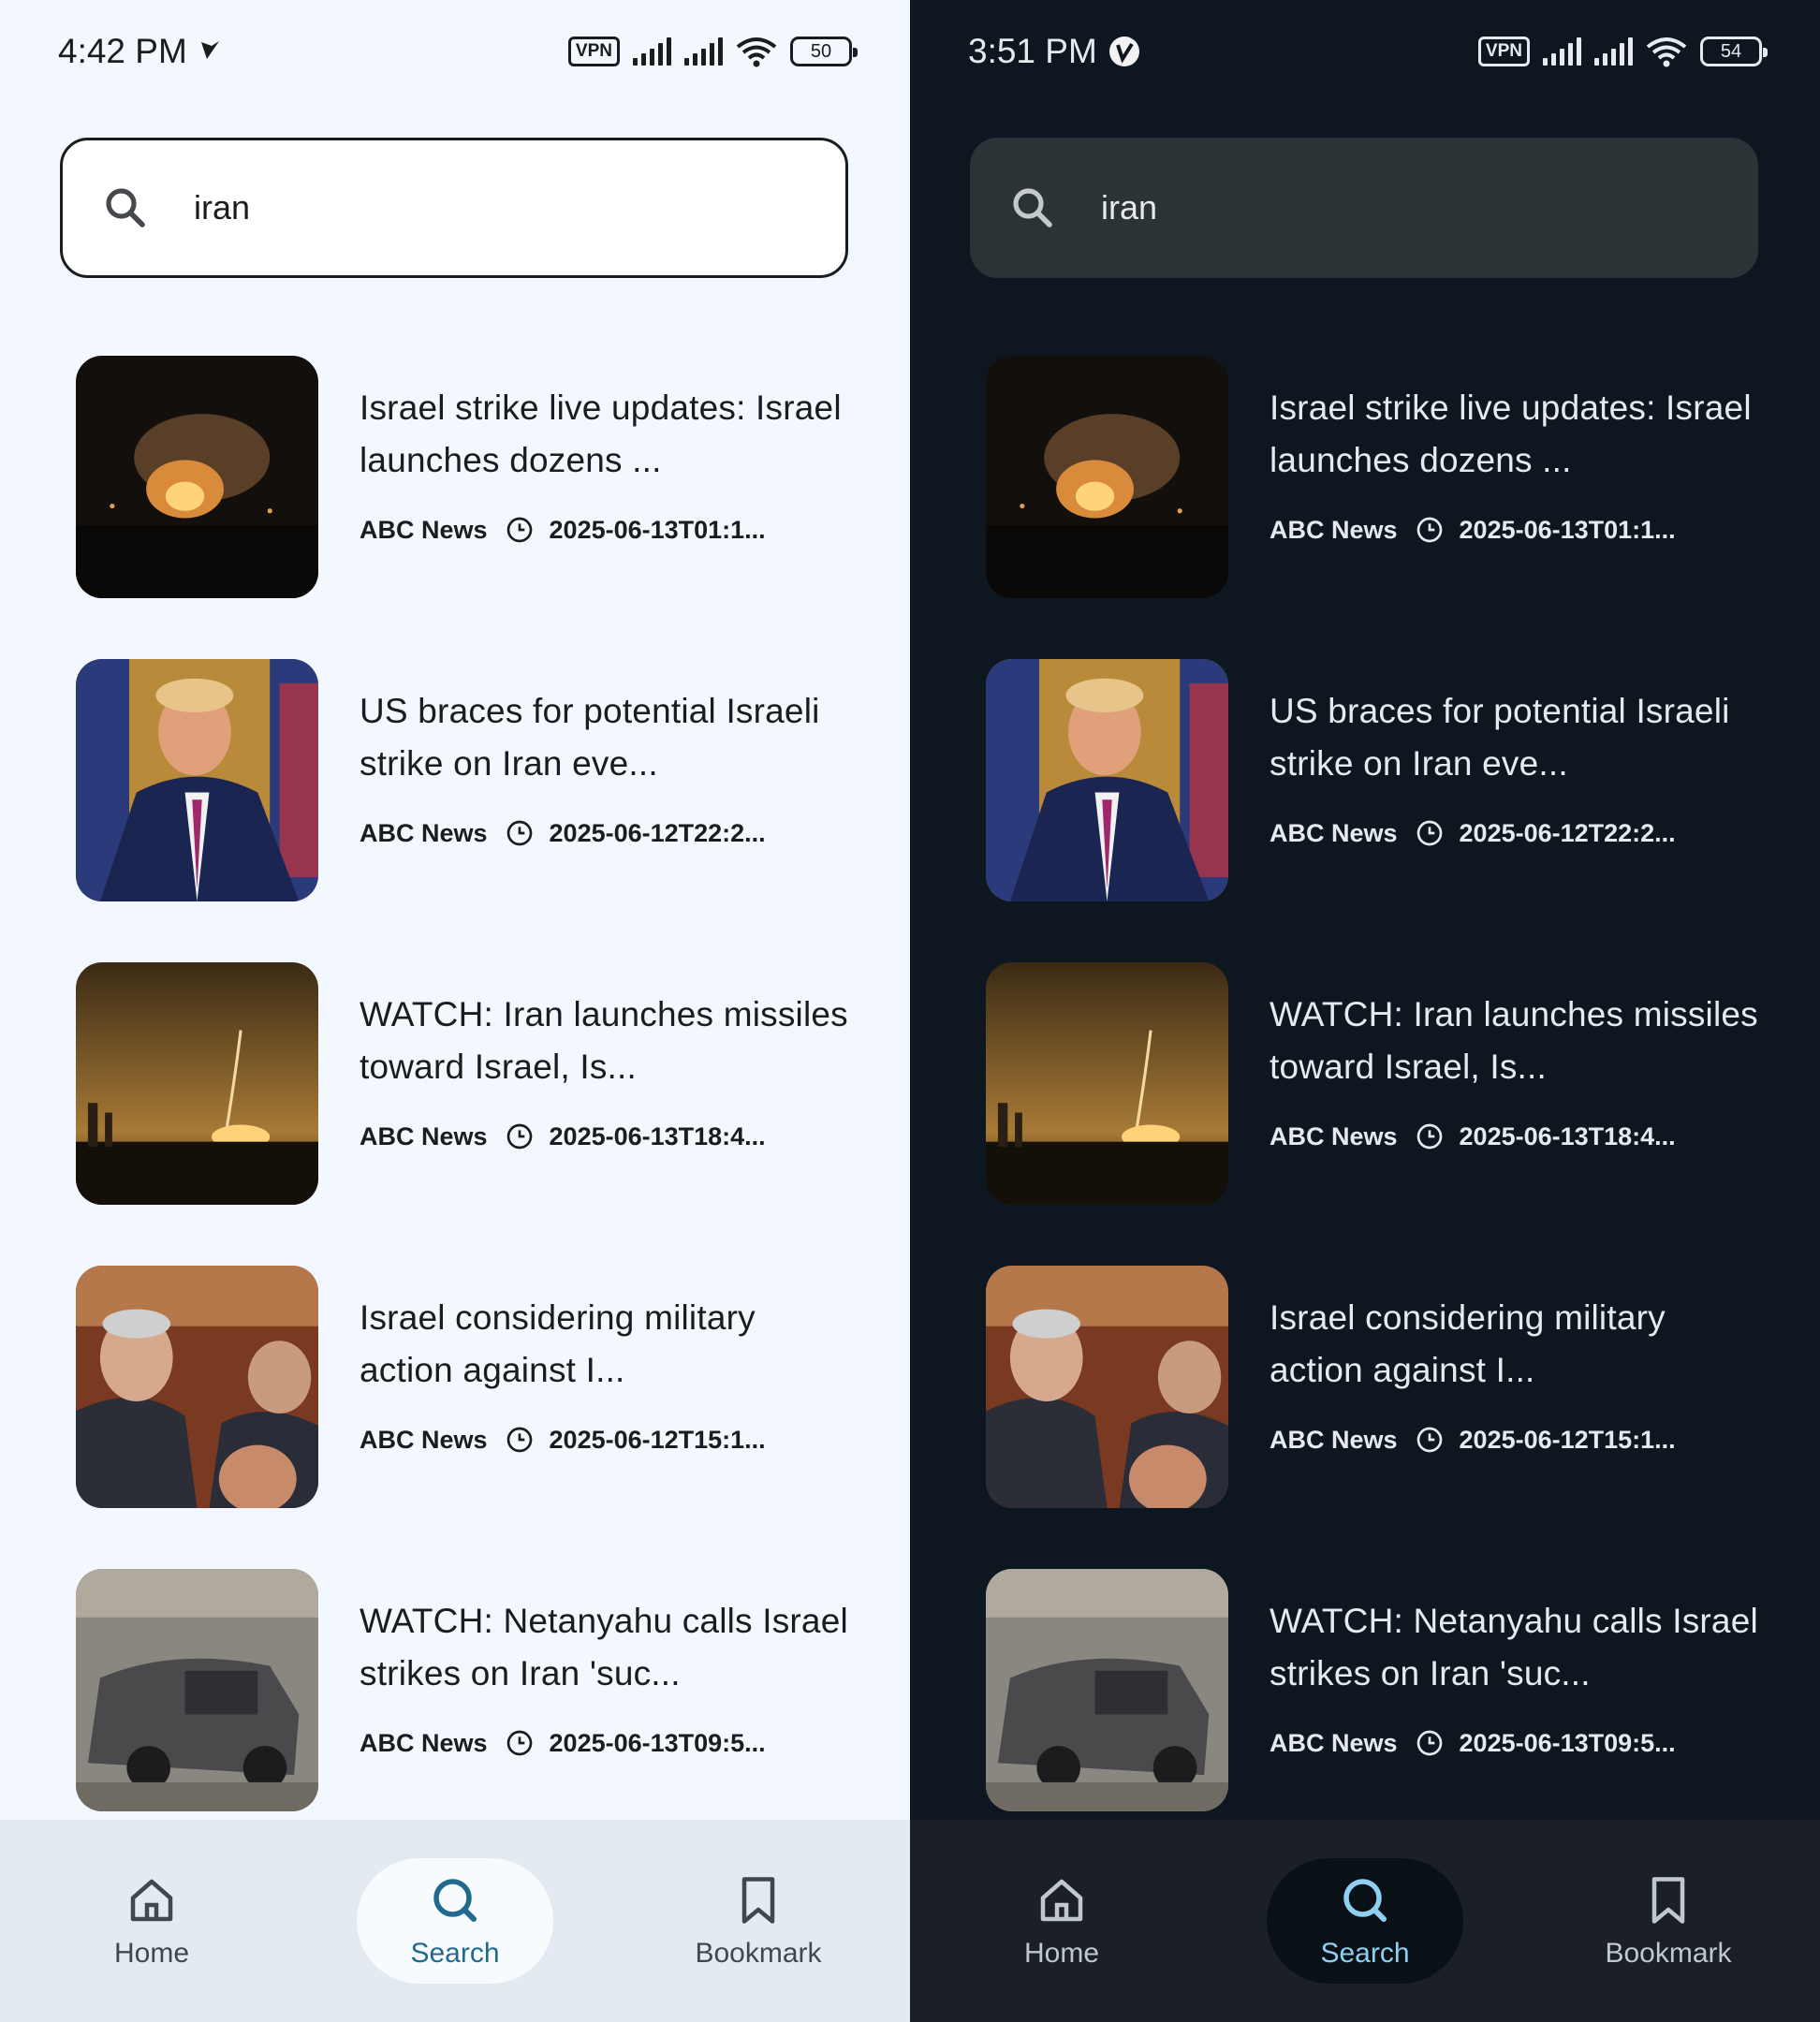  Describe the element at coordinates (824, 52) in the screenshot. I see `battery-icon: 50` at that location.